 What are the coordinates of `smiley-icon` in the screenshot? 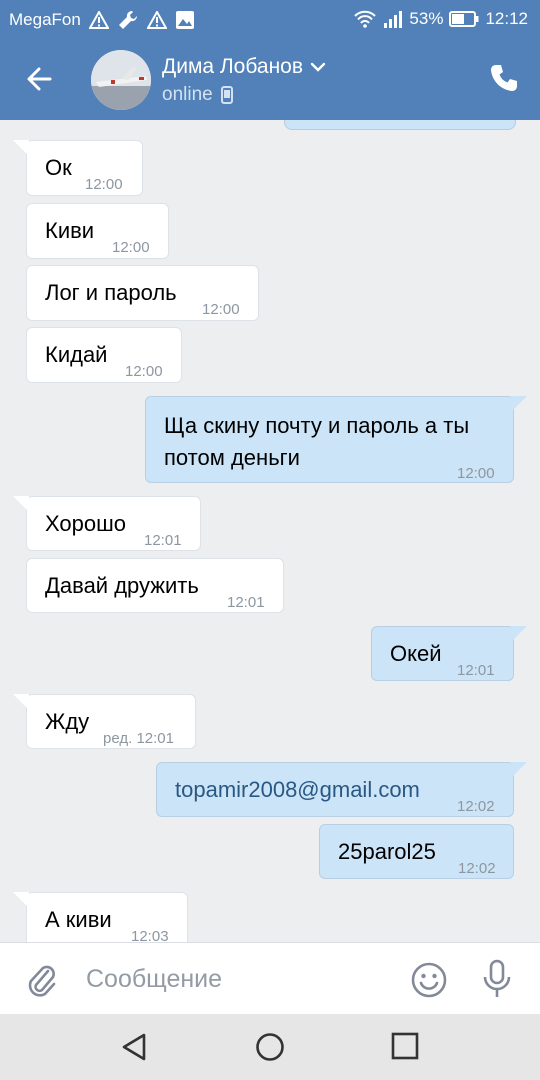 It's located at (429, 980).